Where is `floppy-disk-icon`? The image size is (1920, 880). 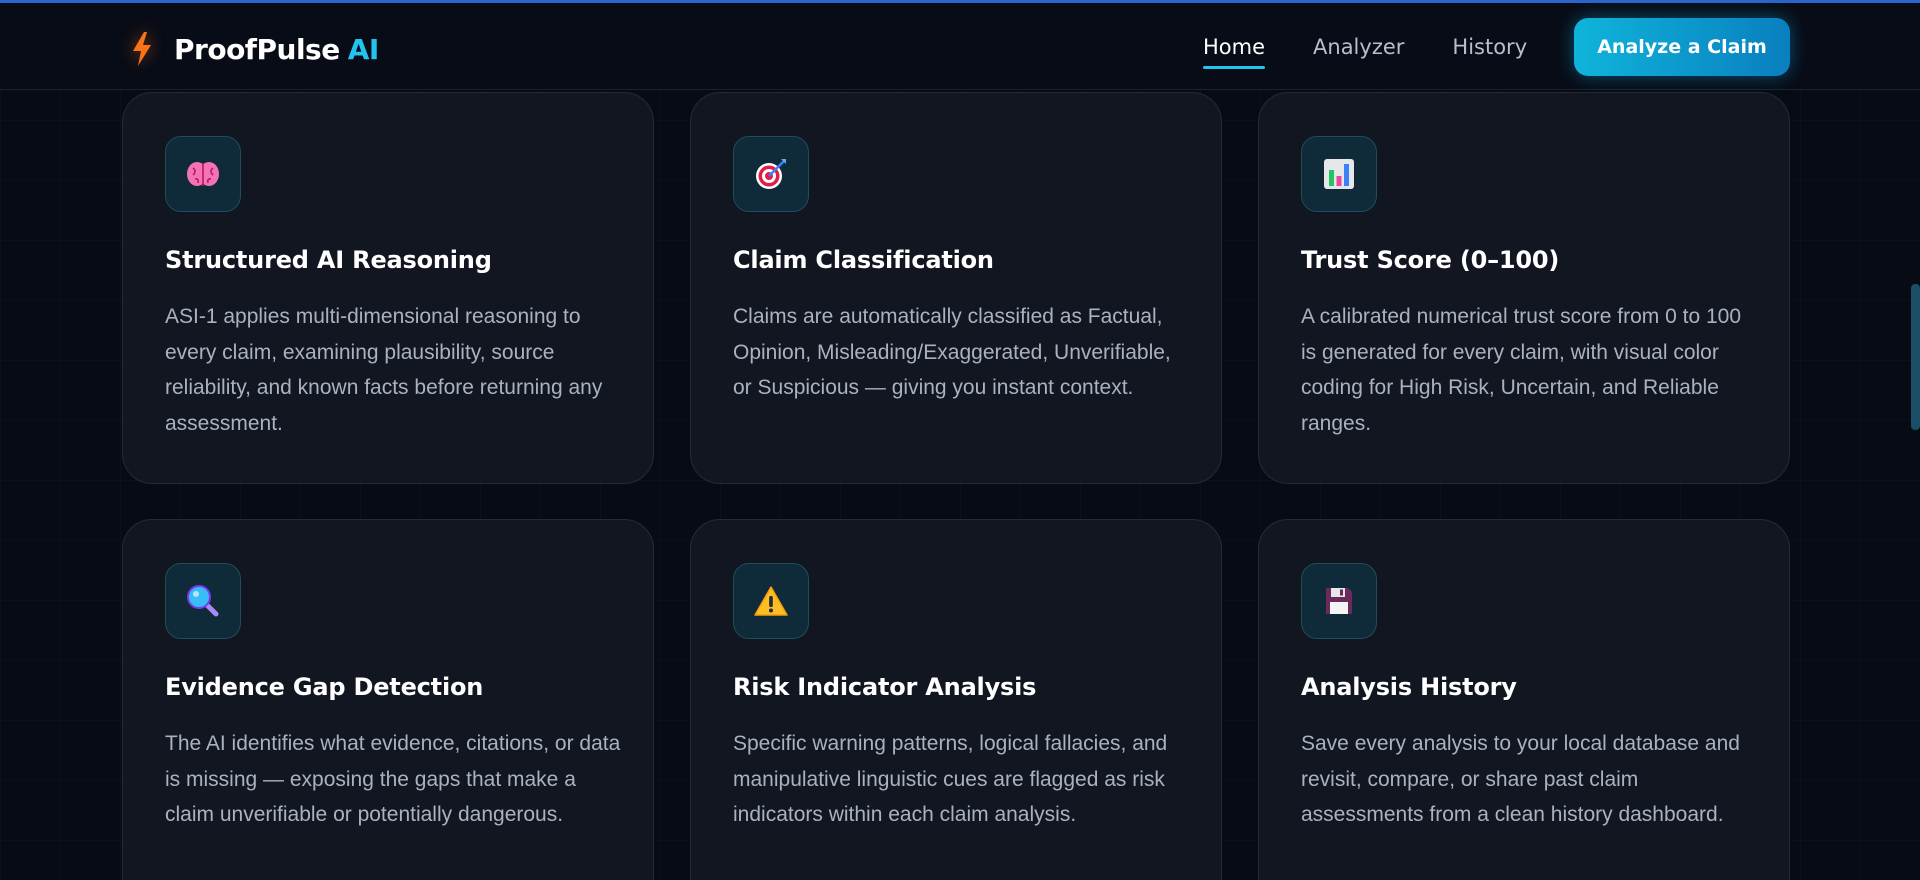
floppy-disk-icon is located at coordinates (1339, 601).